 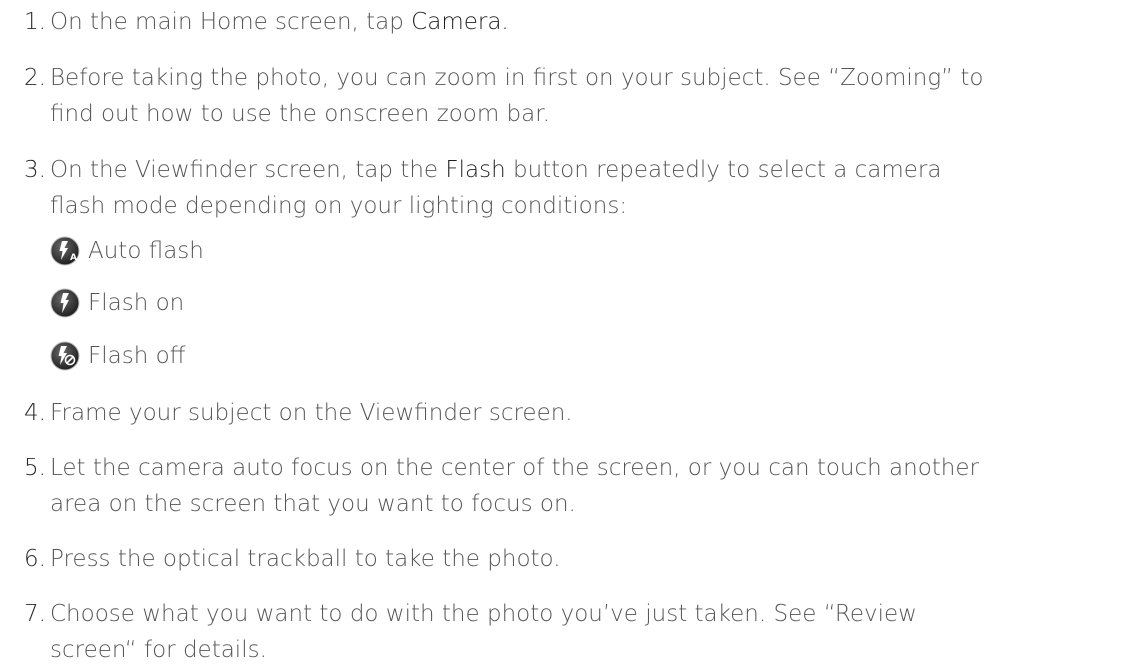 What do you see at coordinates (475, 170) in the screenshot?
I see `flash-term: Flash` at bounding box center [475, 170].